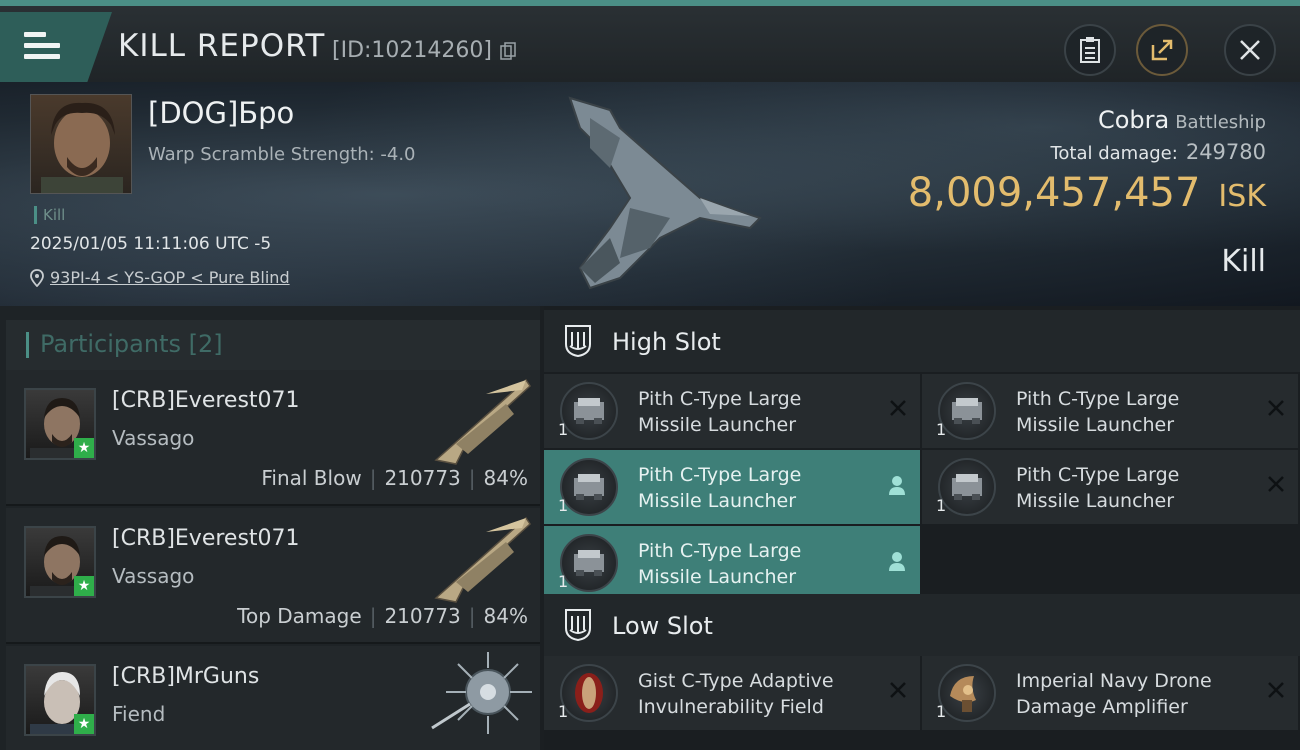 The width and height of the screenshot is (1300, 750). What do you see at coordinates (412, 50) in the screenshot?
I see `report-id: [ID:10214260]` at bounding box center [412, 50].